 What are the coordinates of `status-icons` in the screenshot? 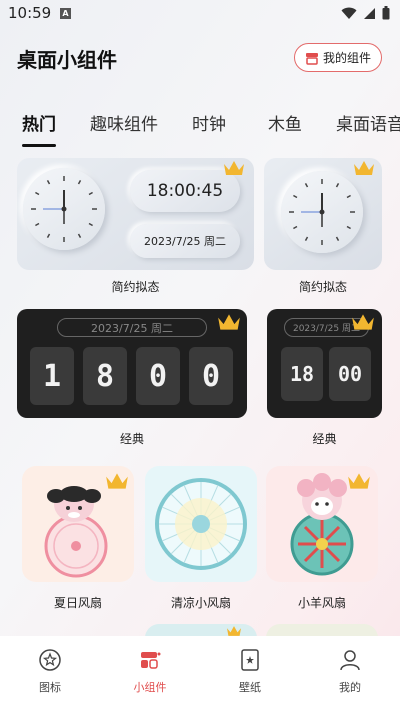 It's located at (365, 13).